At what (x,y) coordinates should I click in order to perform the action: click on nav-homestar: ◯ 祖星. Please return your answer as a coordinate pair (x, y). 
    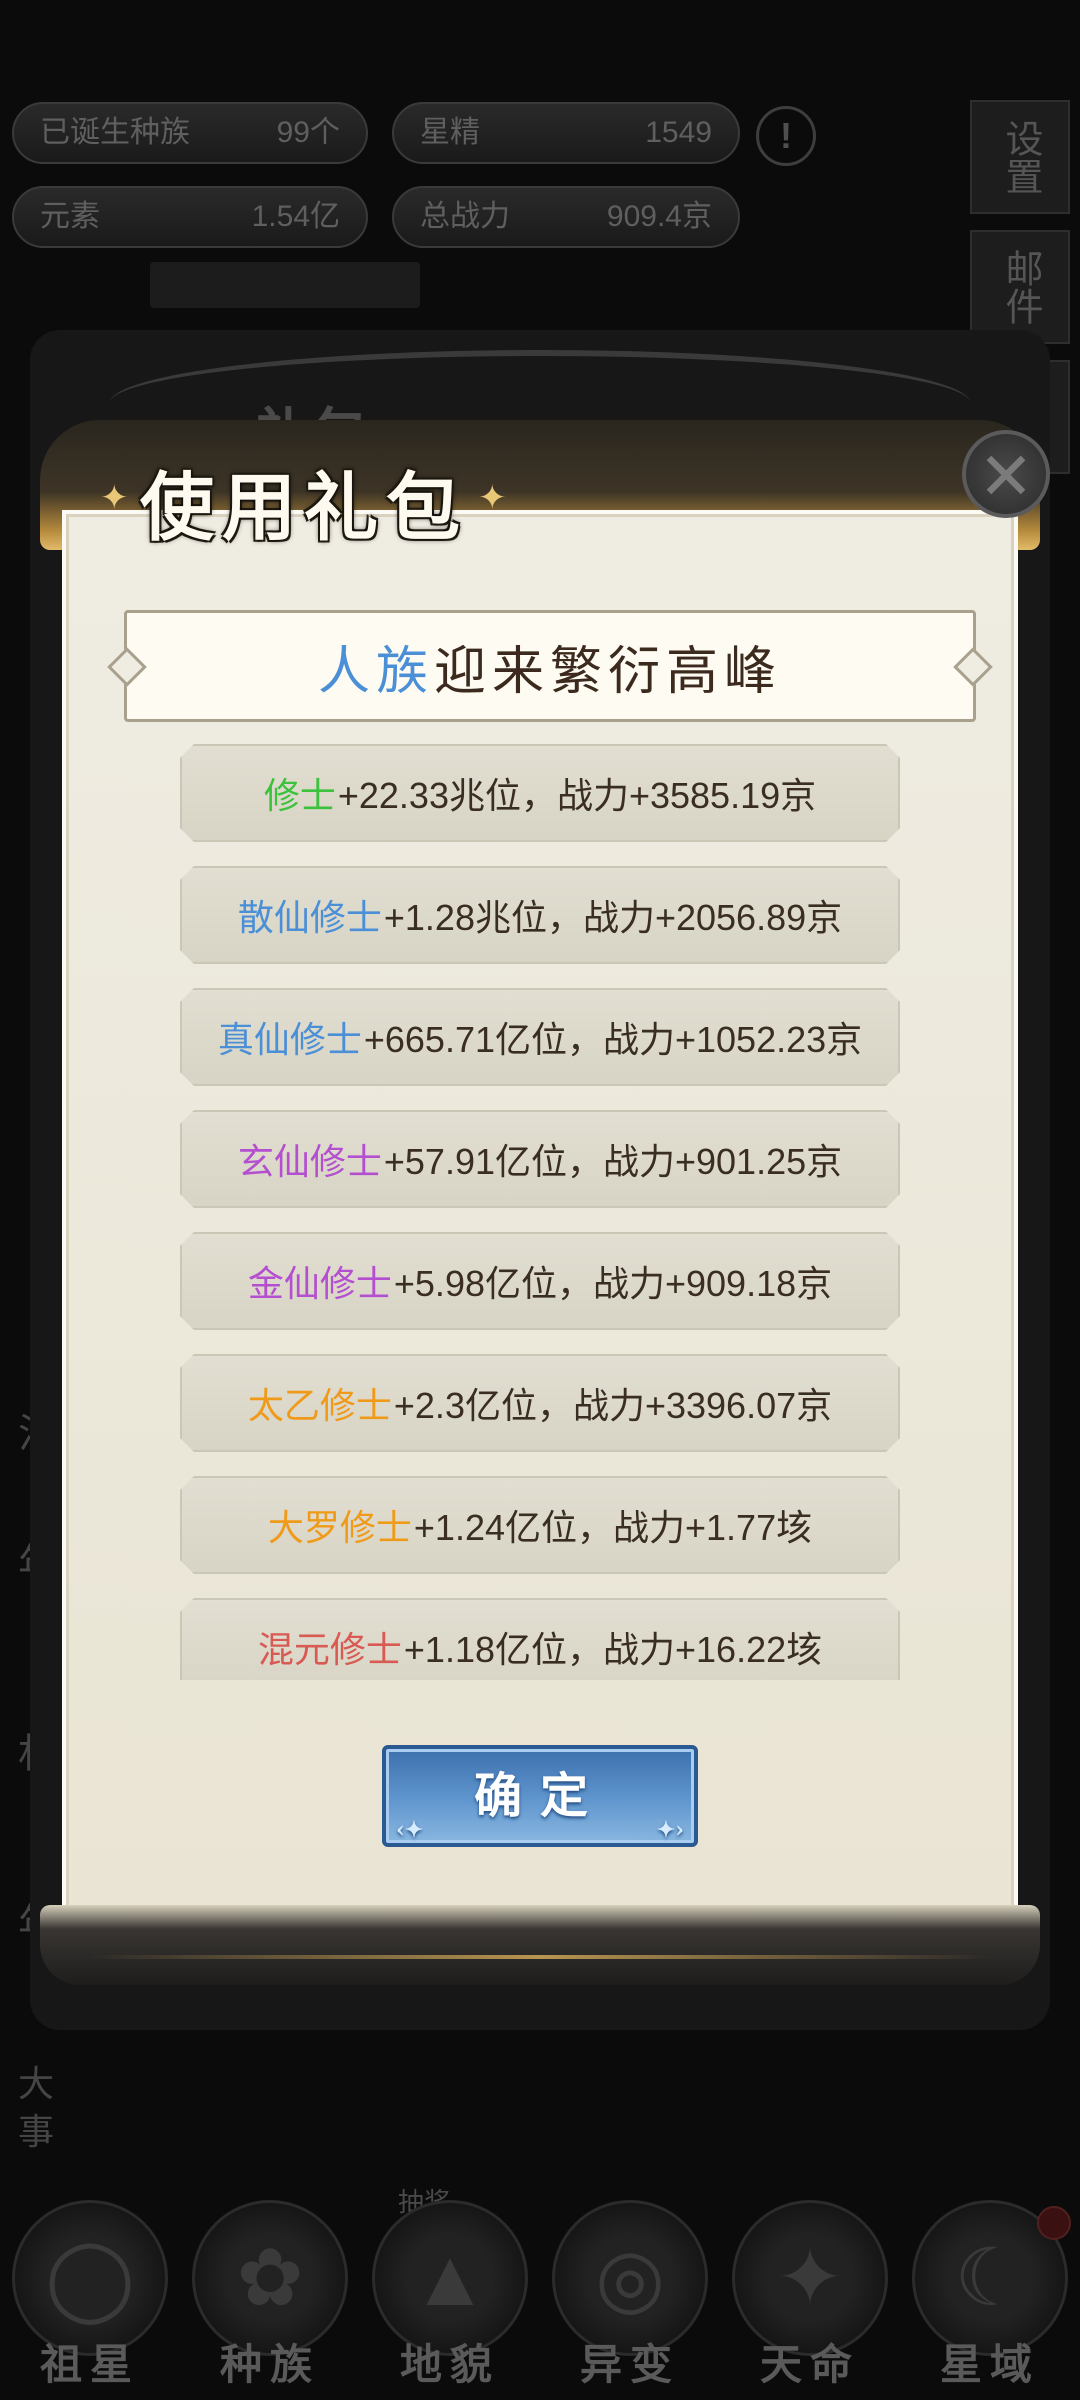
    Looking at the image, I should click on (90, 2300).